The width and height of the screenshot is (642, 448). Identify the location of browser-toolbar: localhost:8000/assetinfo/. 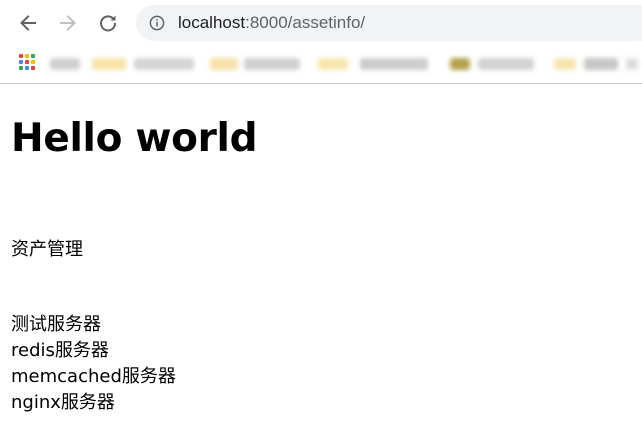
(321, 23).